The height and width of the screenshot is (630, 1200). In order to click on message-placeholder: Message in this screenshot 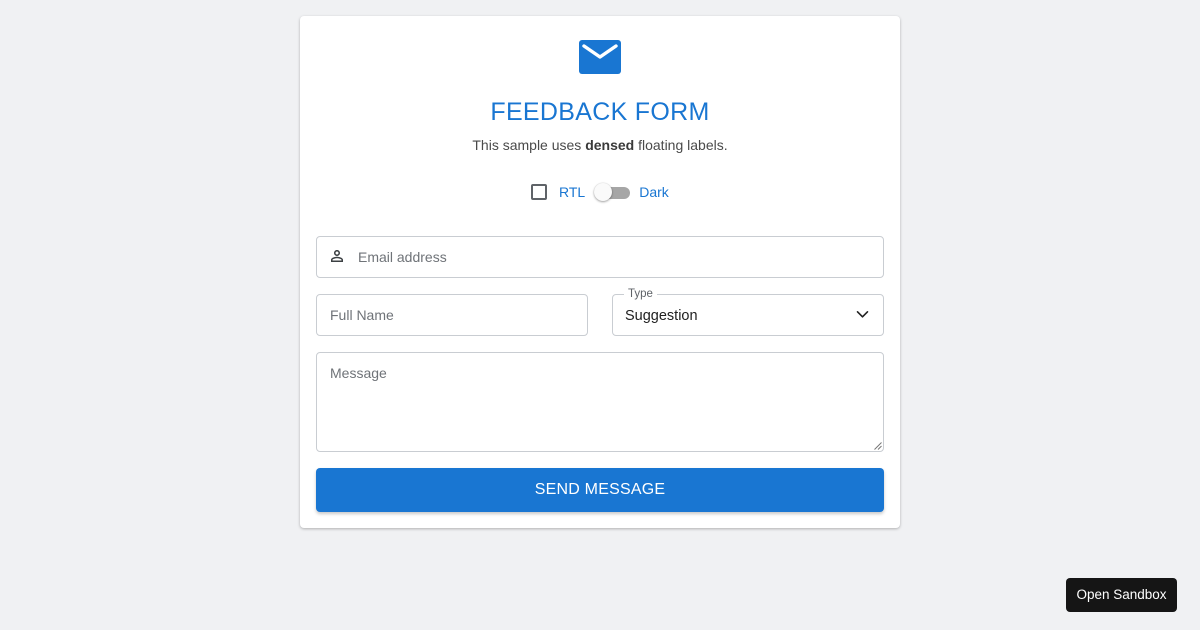, I will do `click(358, 373)`.